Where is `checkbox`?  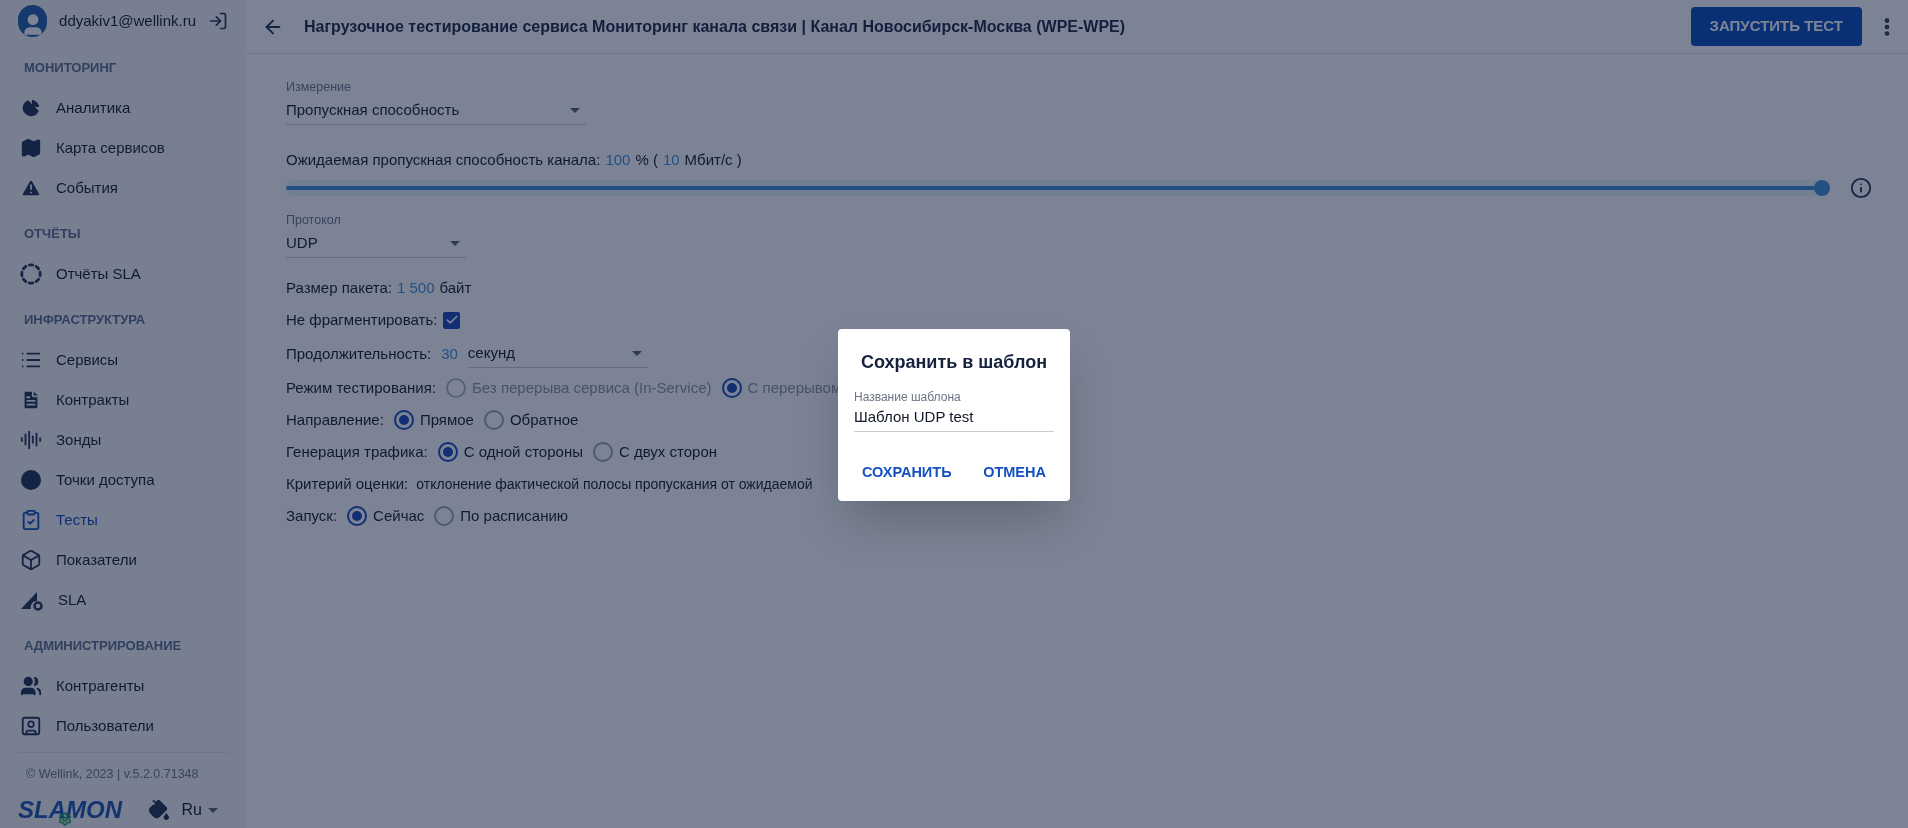 checkbox is located at coordinates (452, 320).